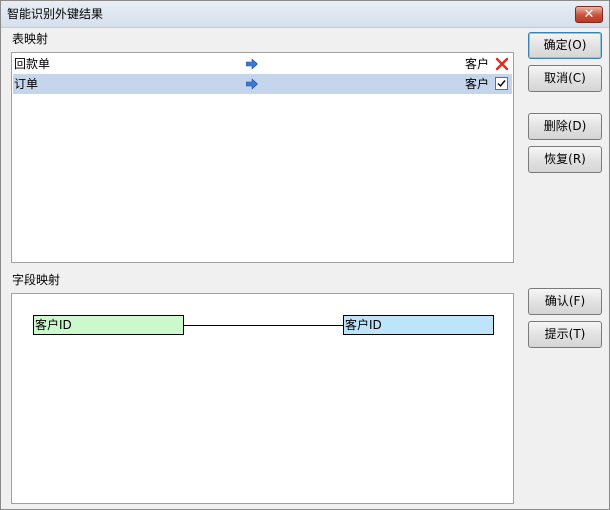 The width and height of the screenshot is (610, 510). I want to click on restore-button: 恢复(R), so click(565, 159).